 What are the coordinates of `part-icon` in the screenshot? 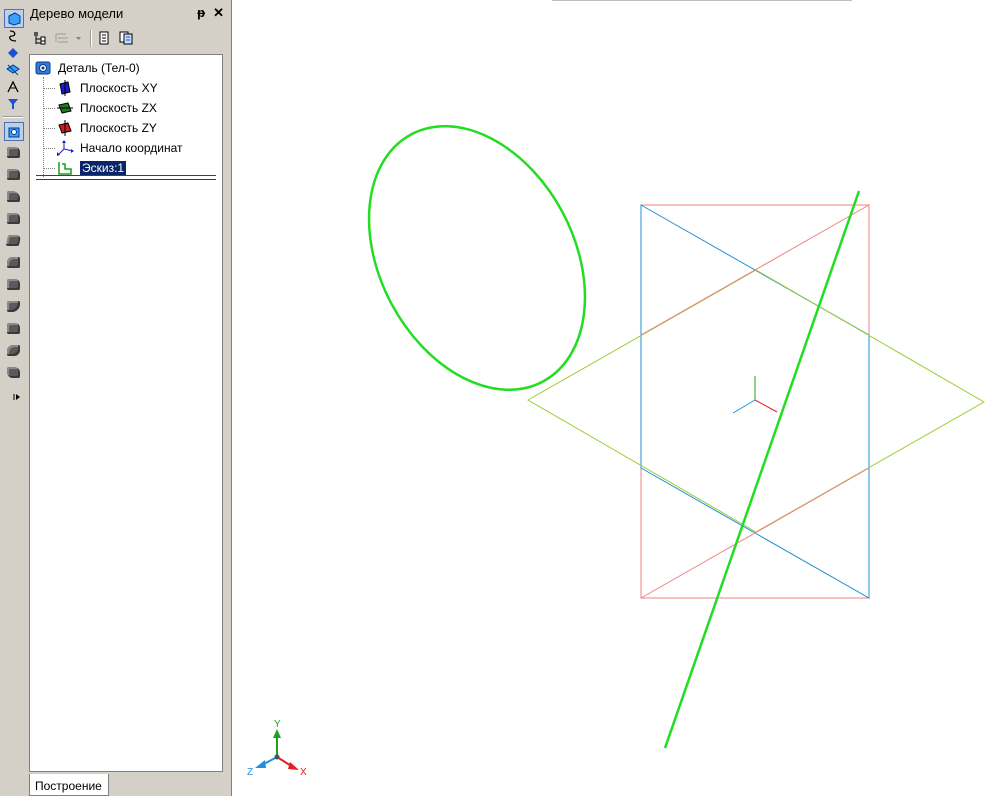 It's located at (43, 68).